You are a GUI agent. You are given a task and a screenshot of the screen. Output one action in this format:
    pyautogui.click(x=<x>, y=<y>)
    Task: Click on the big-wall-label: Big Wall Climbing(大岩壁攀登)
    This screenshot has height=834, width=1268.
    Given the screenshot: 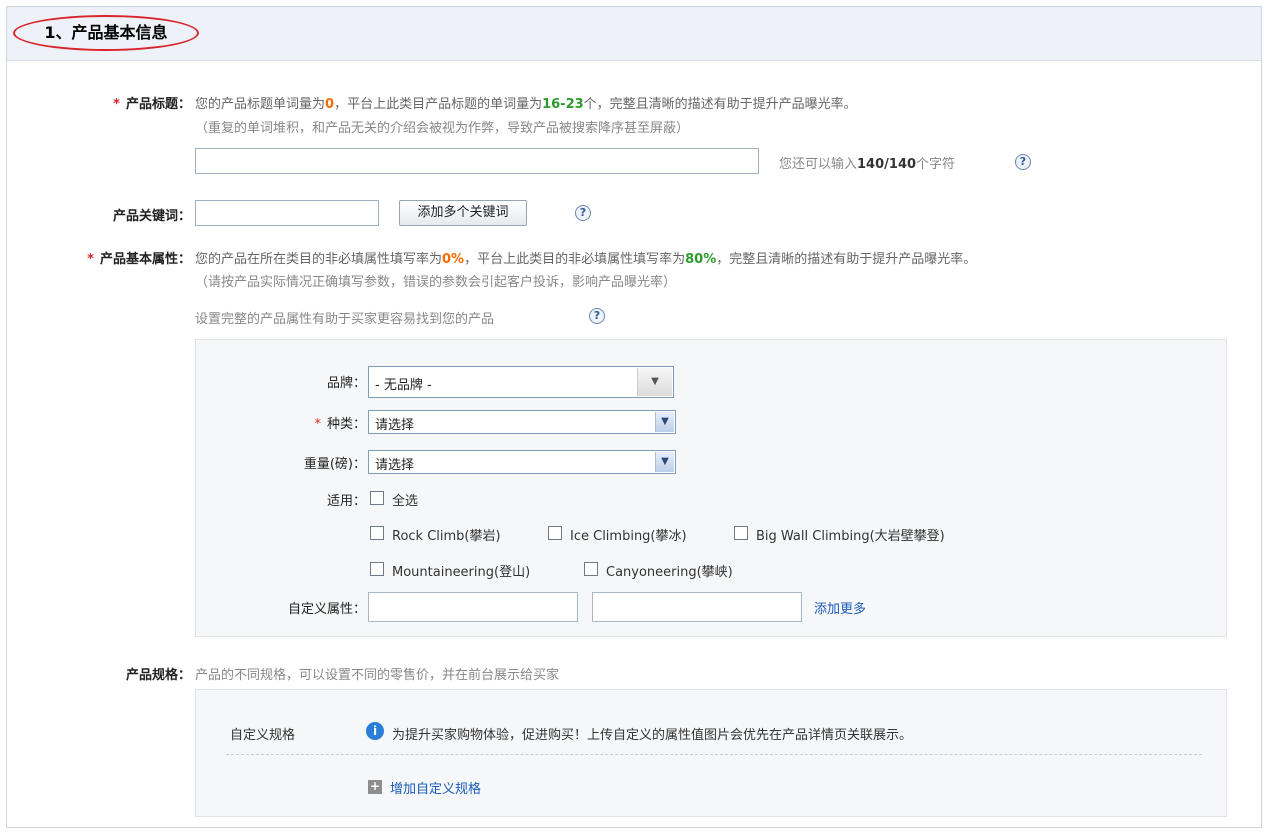 What is the action you would take?
    pyautogui.click(x=850, y=536)
    